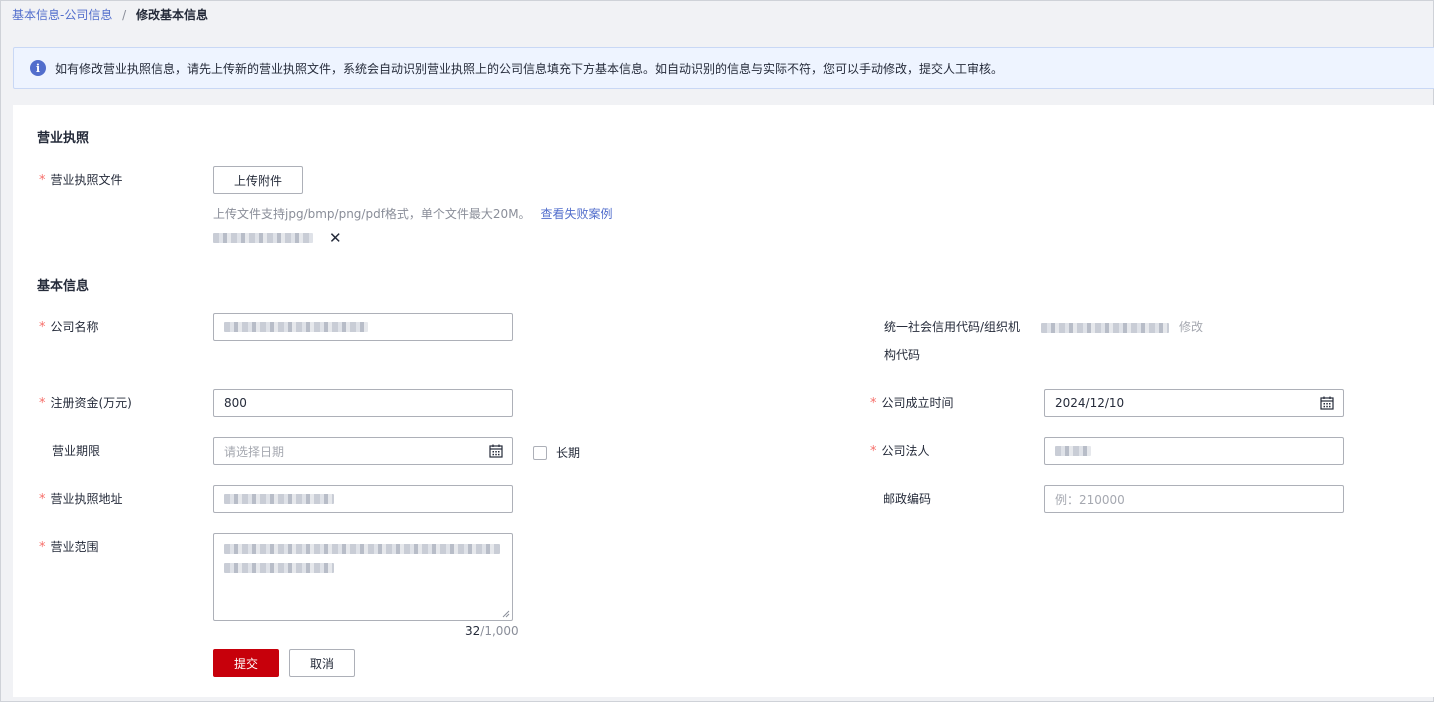 This screenshot has width=1434, height=702. Describe the element at coordinates (63, 286) in the screenshot. I see `basic-section-title: 基本信息` at that location.